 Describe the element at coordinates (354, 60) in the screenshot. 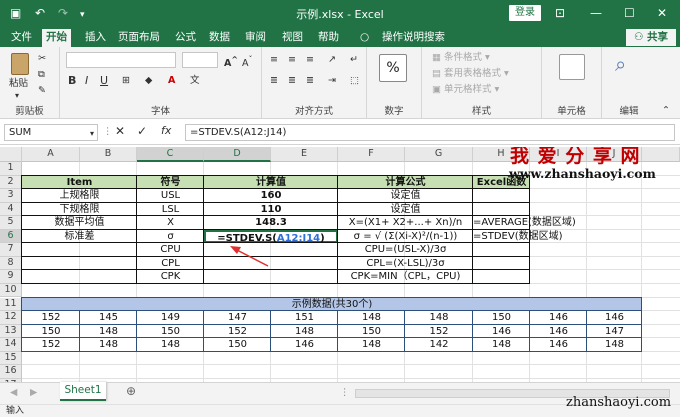

I see `wrap-text-icon: ↵` at that location.